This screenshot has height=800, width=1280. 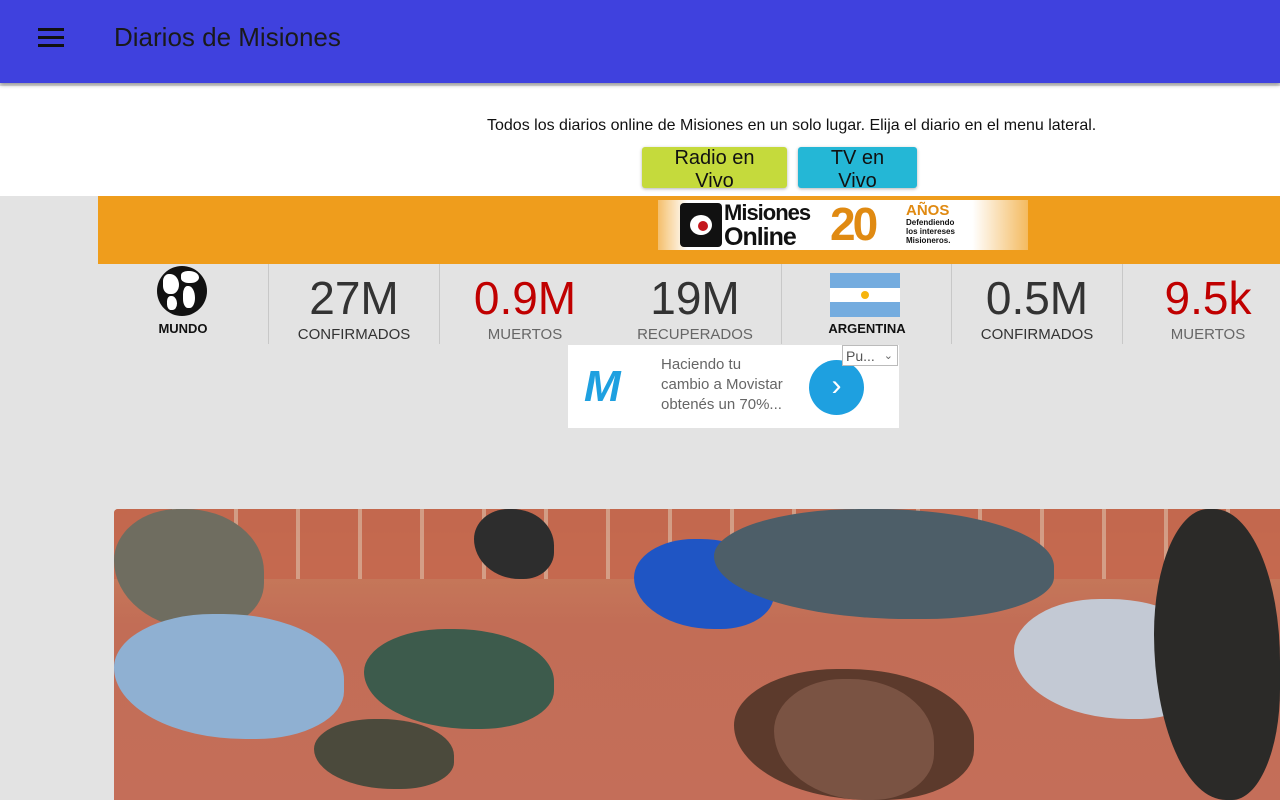 I want to click on ad-options-select: Pu... ⌄, so click(x=870, y=355).